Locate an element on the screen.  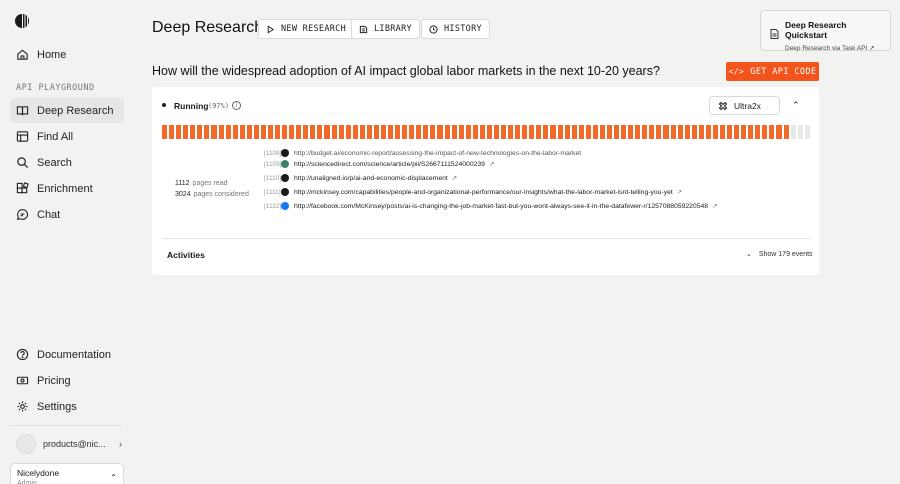
chevron-down-icon: ⌄ is located at coordinates (749, 254).